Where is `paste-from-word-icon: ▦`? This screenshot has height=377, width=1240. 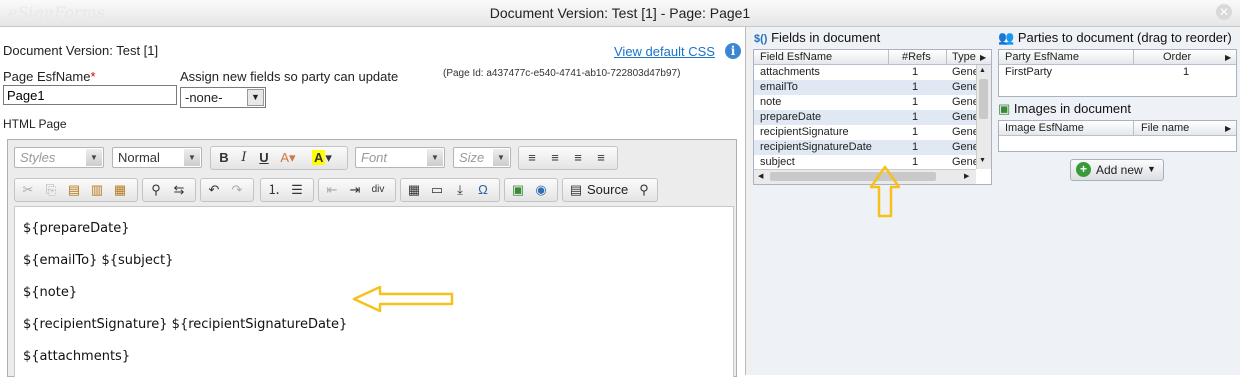
paste-from-word-icon: ▦ is located at coordinates (120, 190).